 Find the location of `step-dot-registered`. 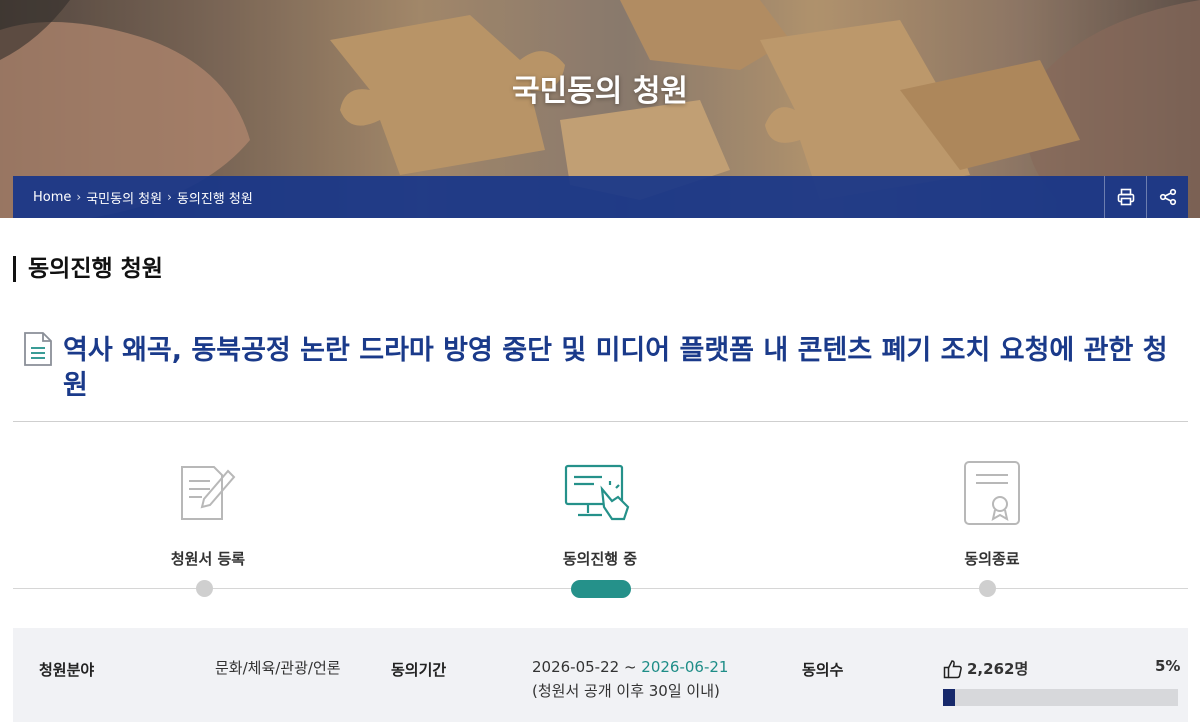

step-dot-registered is located at coordinates (204, 588).